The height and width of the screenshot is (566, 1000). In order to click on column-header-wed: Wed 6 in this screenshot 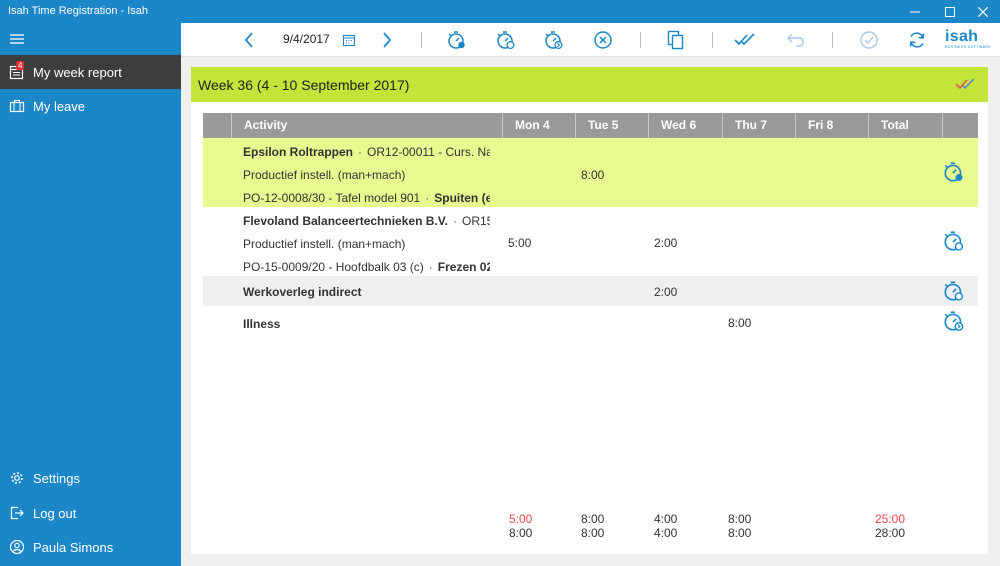, I will do `click(685, 125)`.